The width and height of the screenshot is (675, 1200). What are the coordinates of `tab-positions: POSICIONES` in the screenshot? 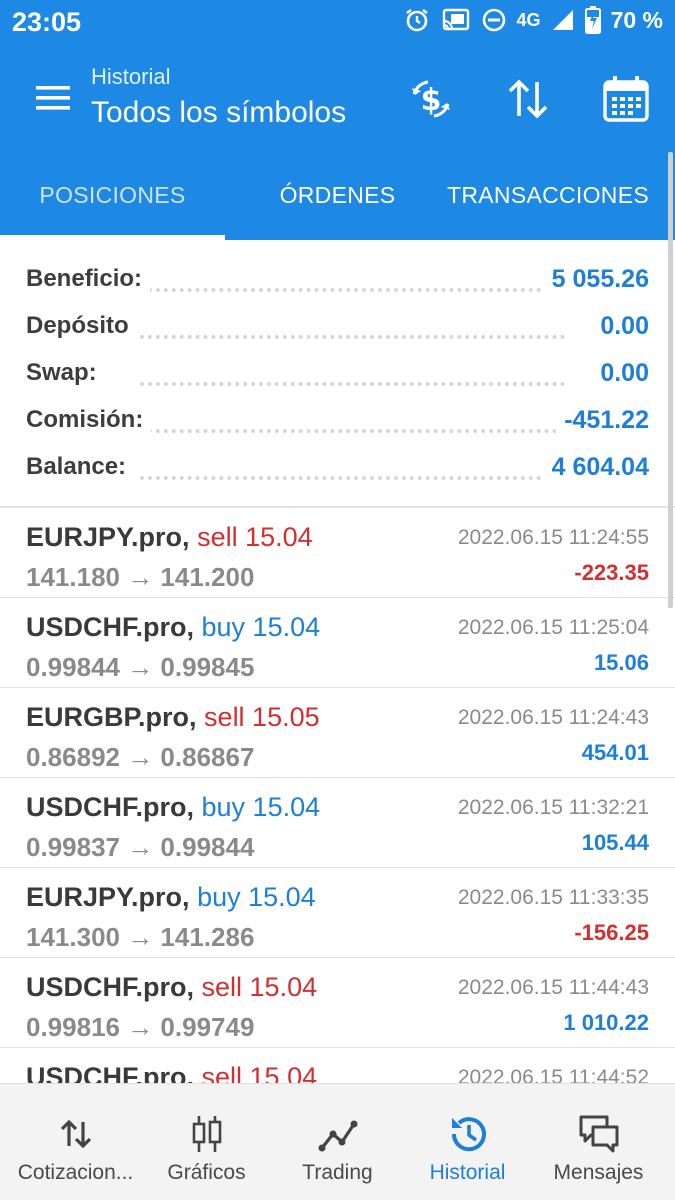 It's located at (112, 195).